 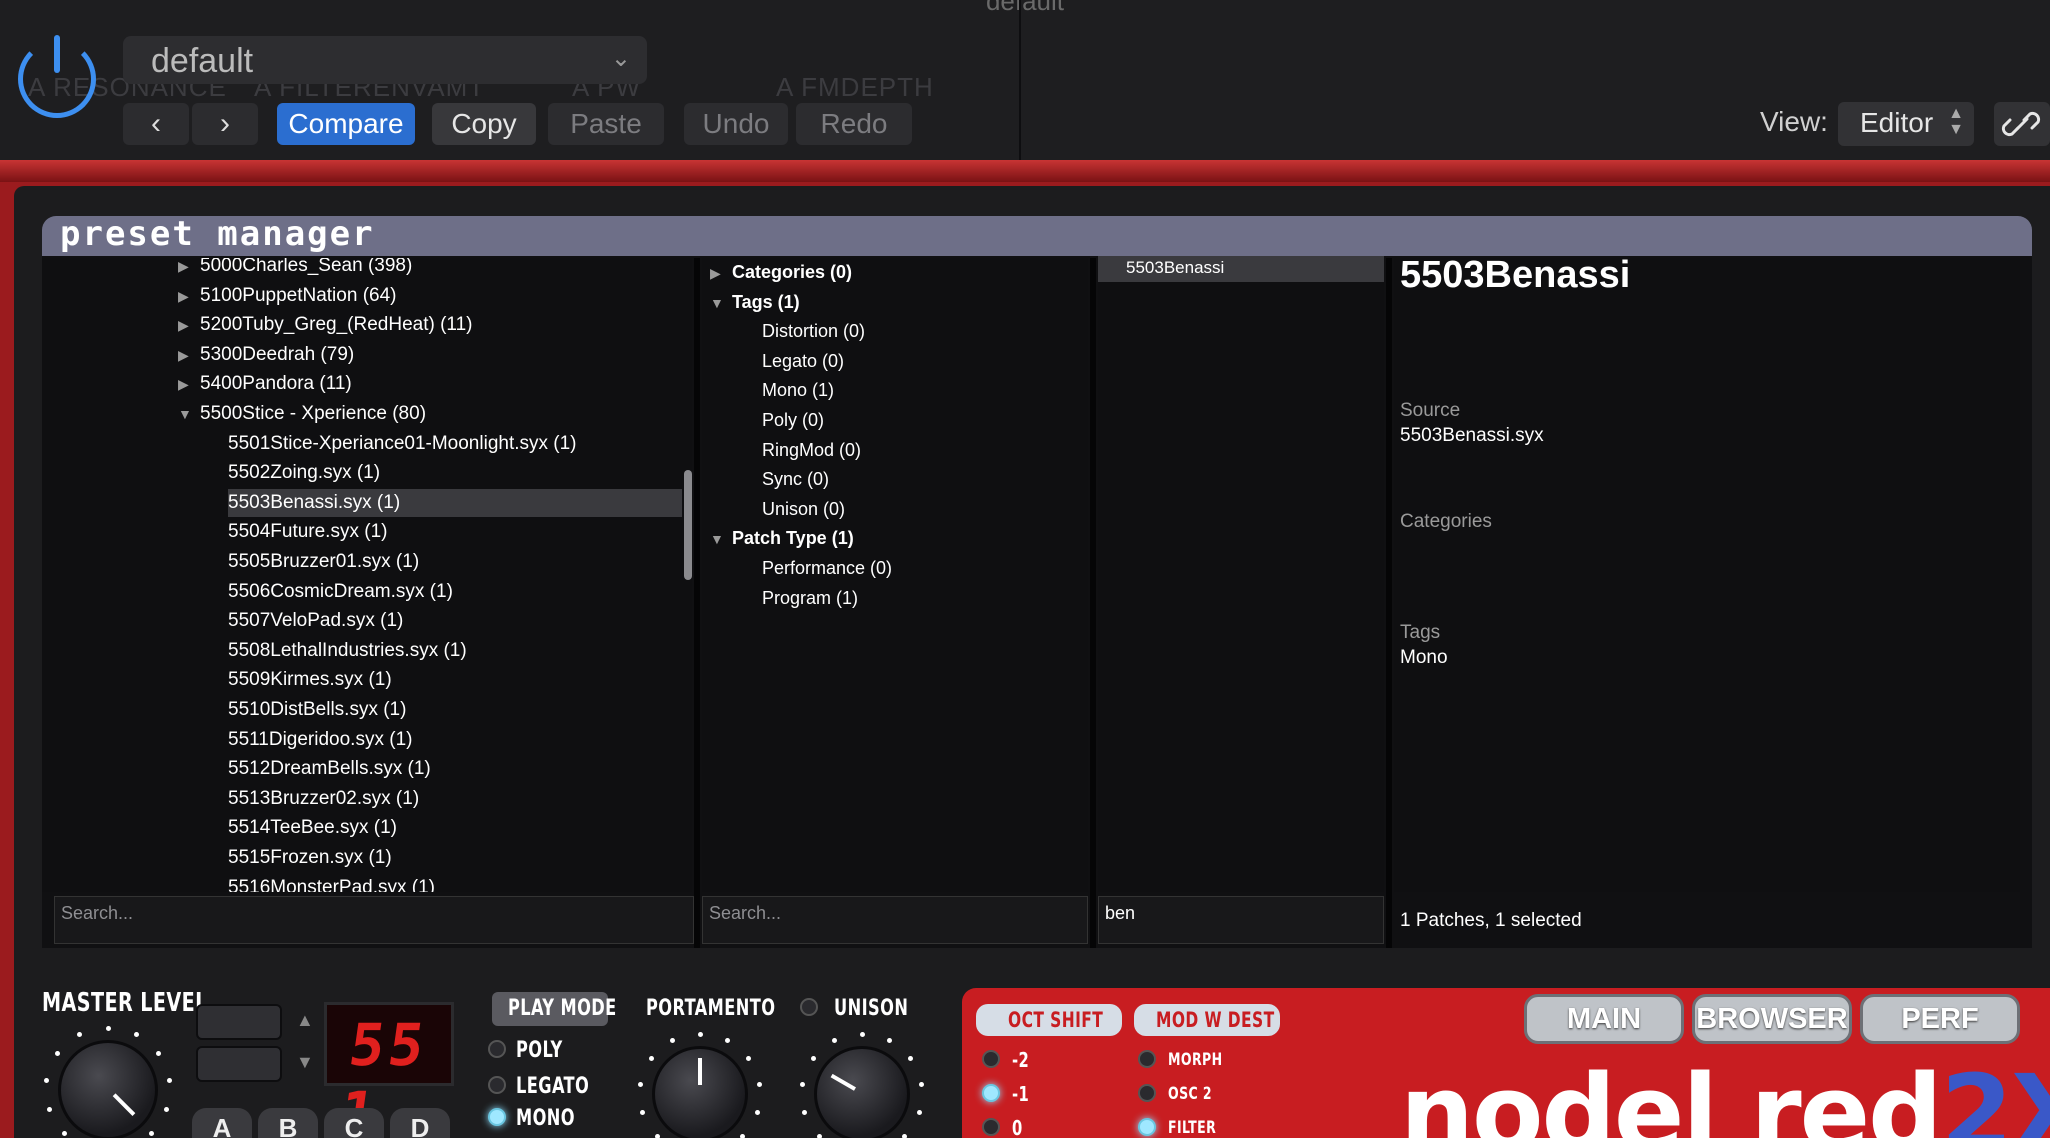 I want to click on program-bank-d-button: D, so click(x=420, y=1123).